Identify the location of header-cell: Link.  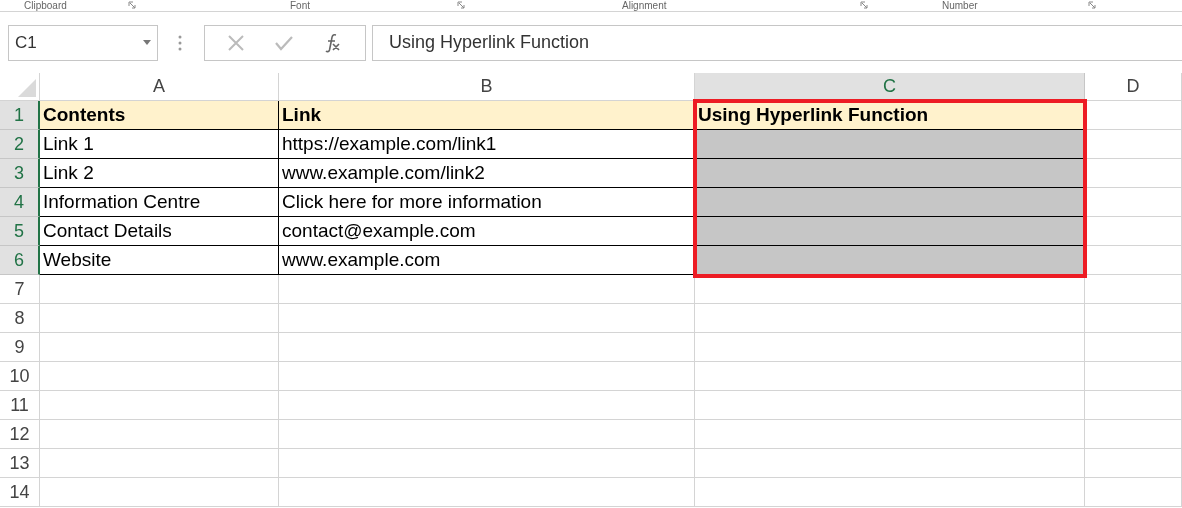
(487, 115).